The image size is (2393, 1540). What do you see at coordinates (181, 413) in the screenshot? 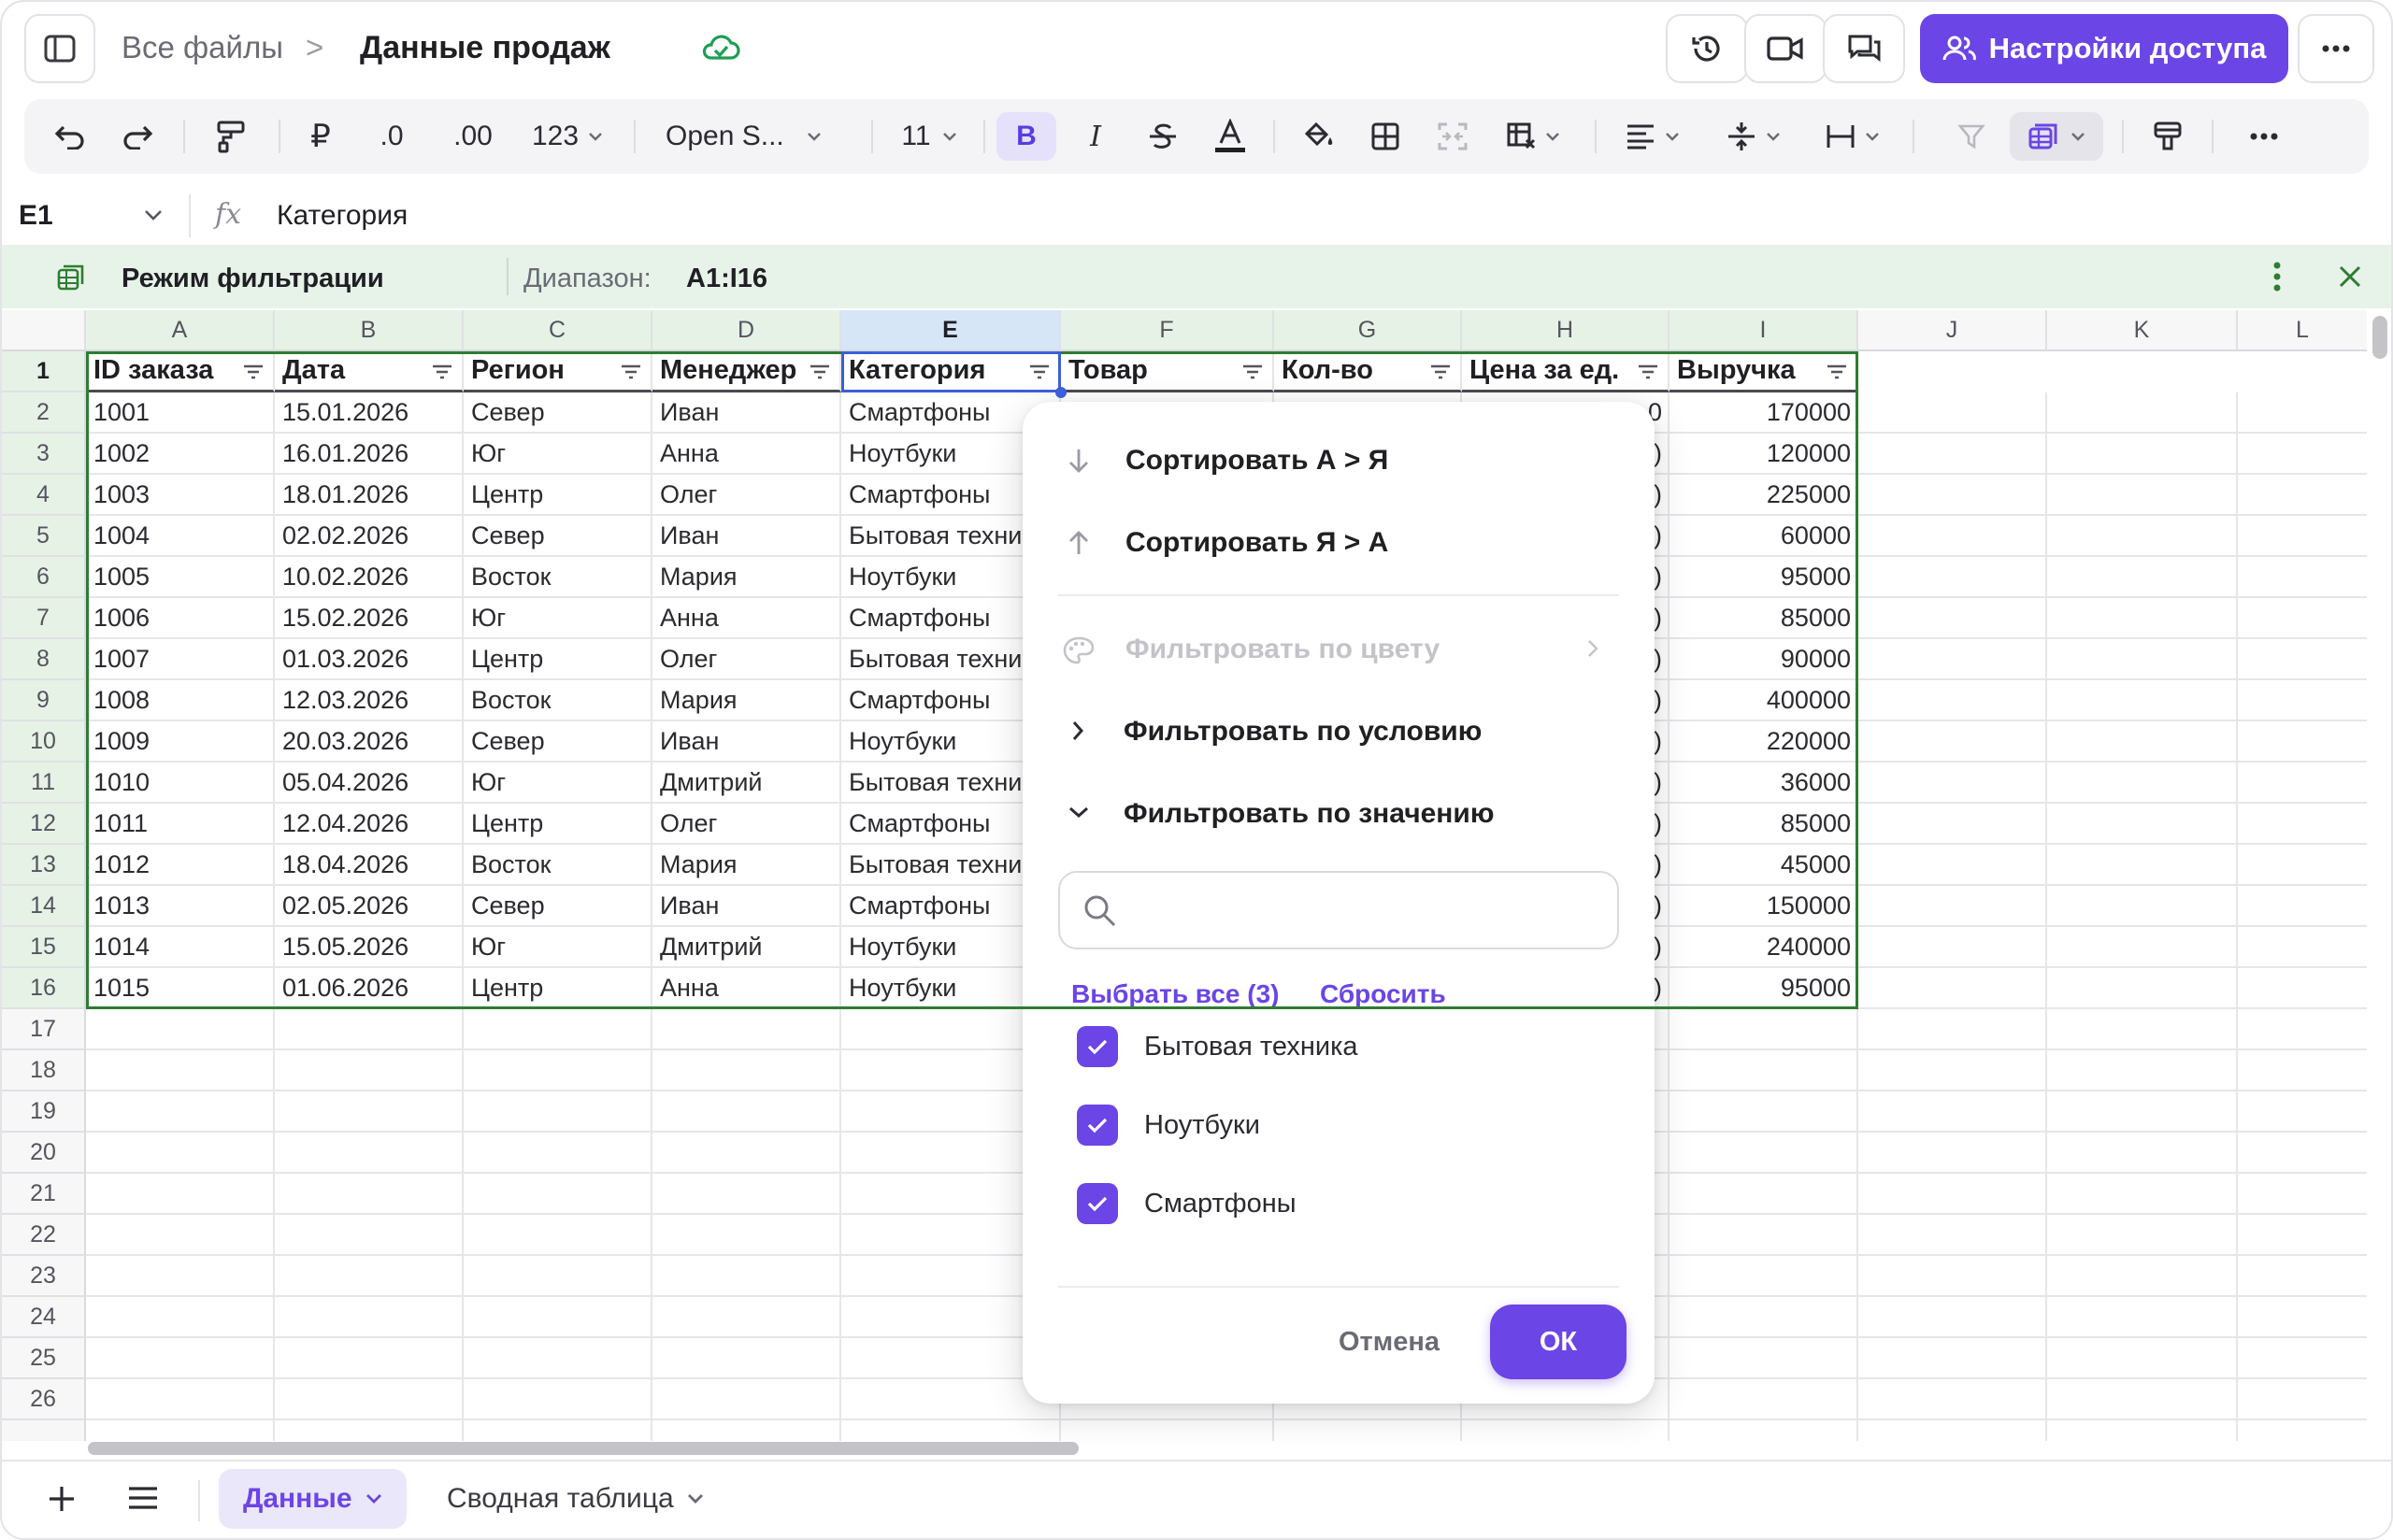
I see `table-cell: 1001` at bounding box center [181, 413].